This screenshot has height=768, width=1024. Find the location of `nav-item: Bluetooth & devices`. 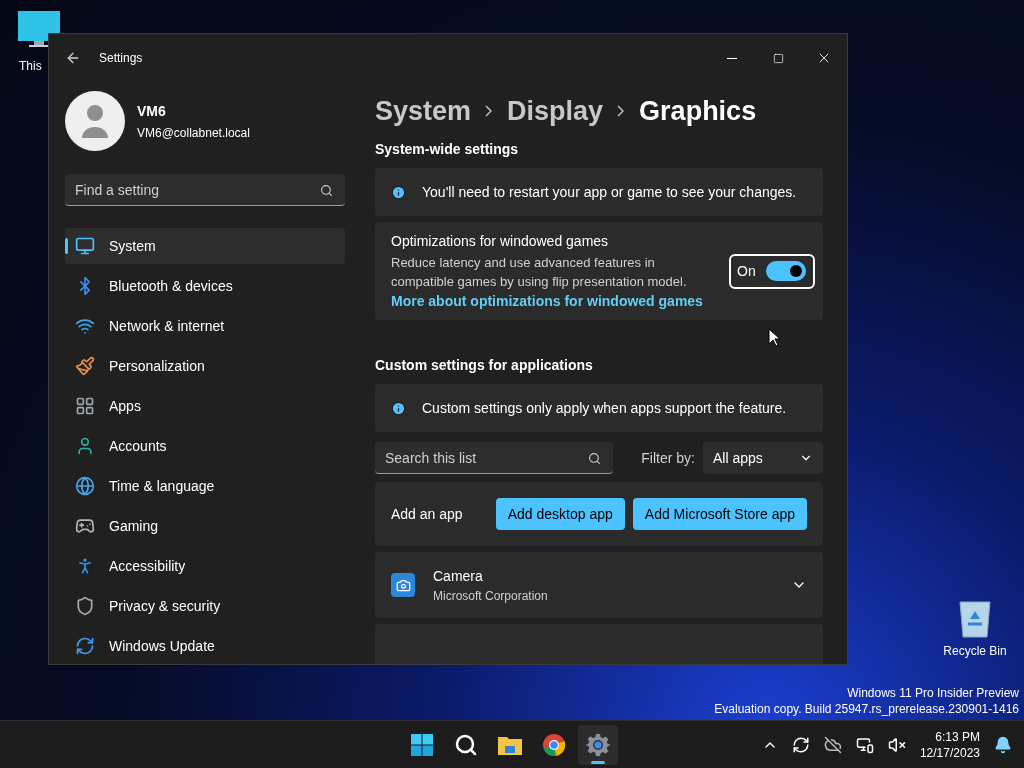

nav-item: Bluetooth & devices is located at coordinates (205, 286).